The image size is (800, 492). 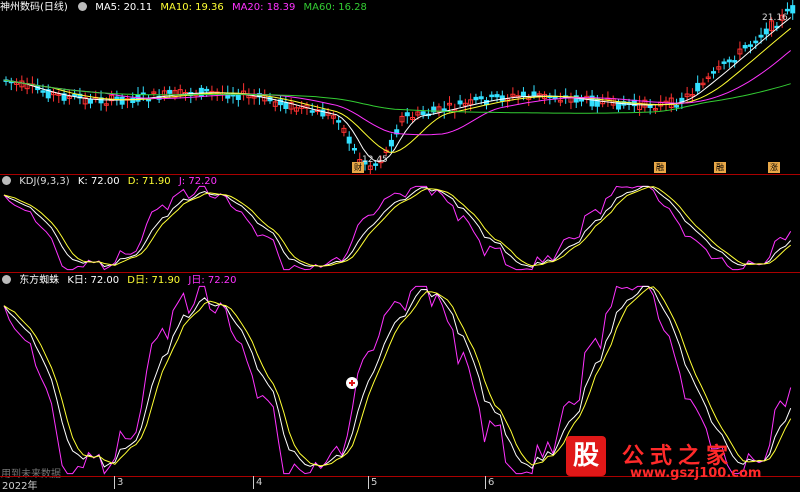 I want to click on spider-k-value: K日: 72.00, so click(x=93, y=280).